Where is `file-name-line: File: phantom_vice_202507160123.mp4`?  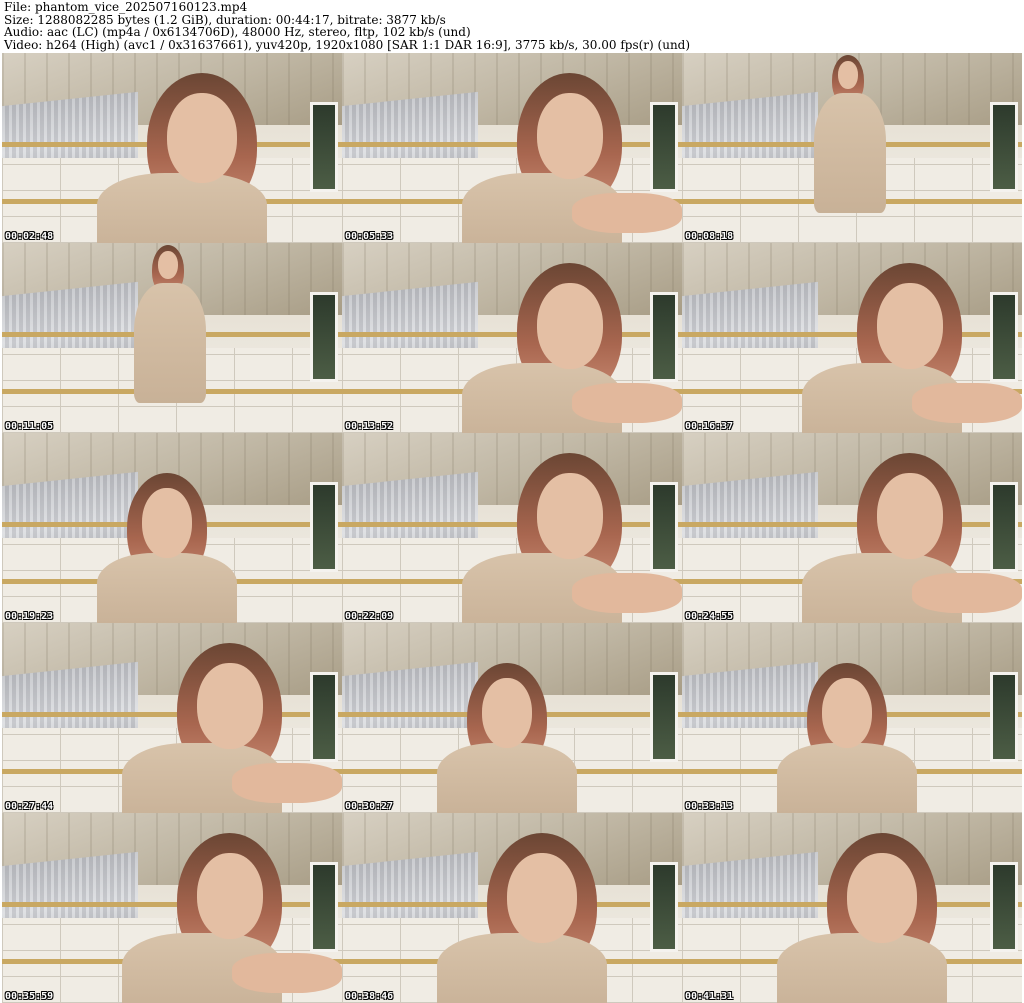 file-name-line: File: phantom_vice_202507160123.mp4 is located at coordinates (126, 7).